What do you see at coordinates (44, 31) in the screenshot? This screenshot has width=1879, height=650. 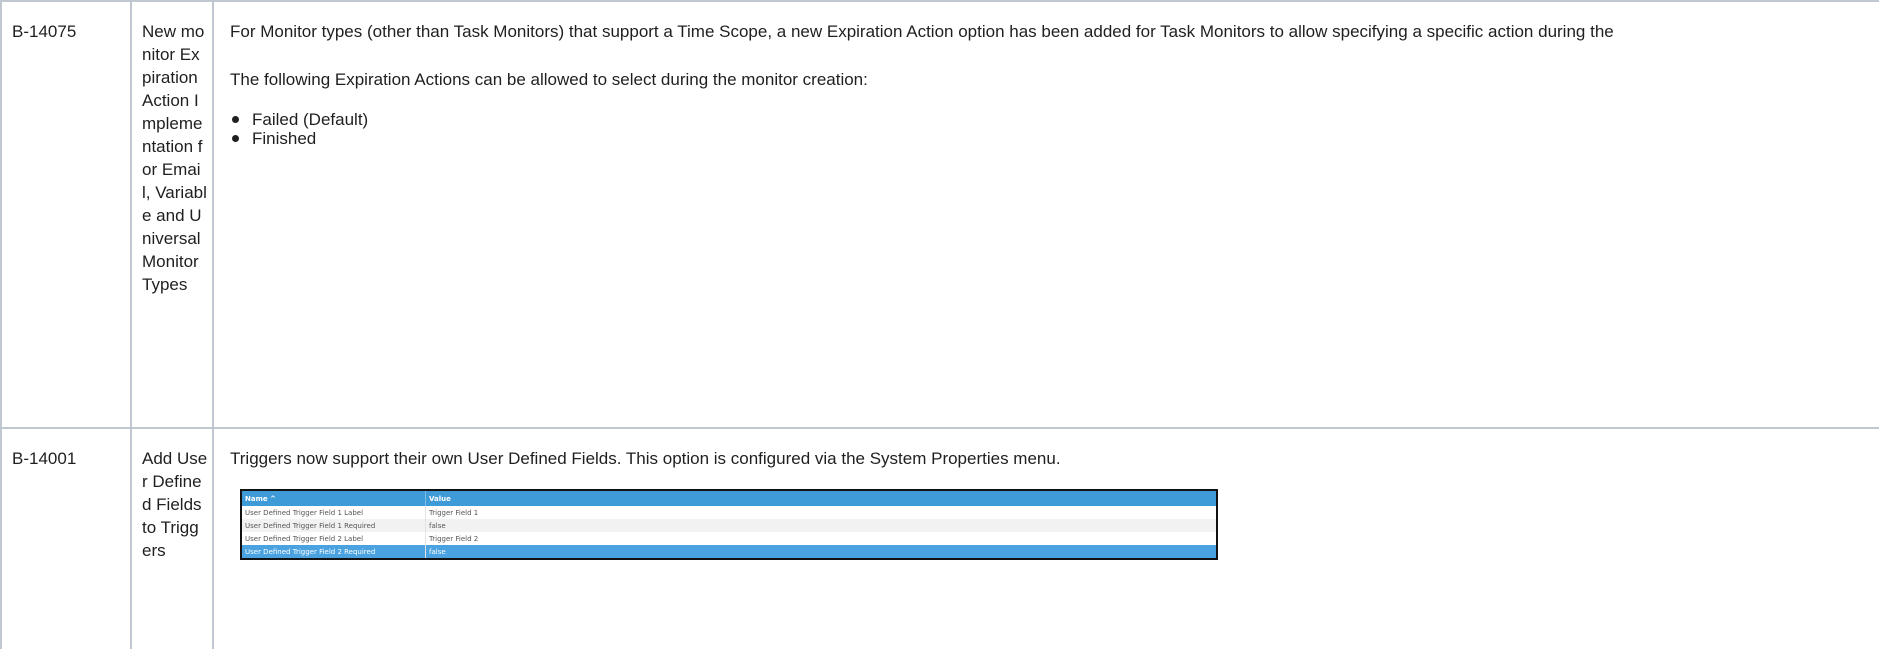 I see `issue-key: B-14075` at bounding box center [44, 31].